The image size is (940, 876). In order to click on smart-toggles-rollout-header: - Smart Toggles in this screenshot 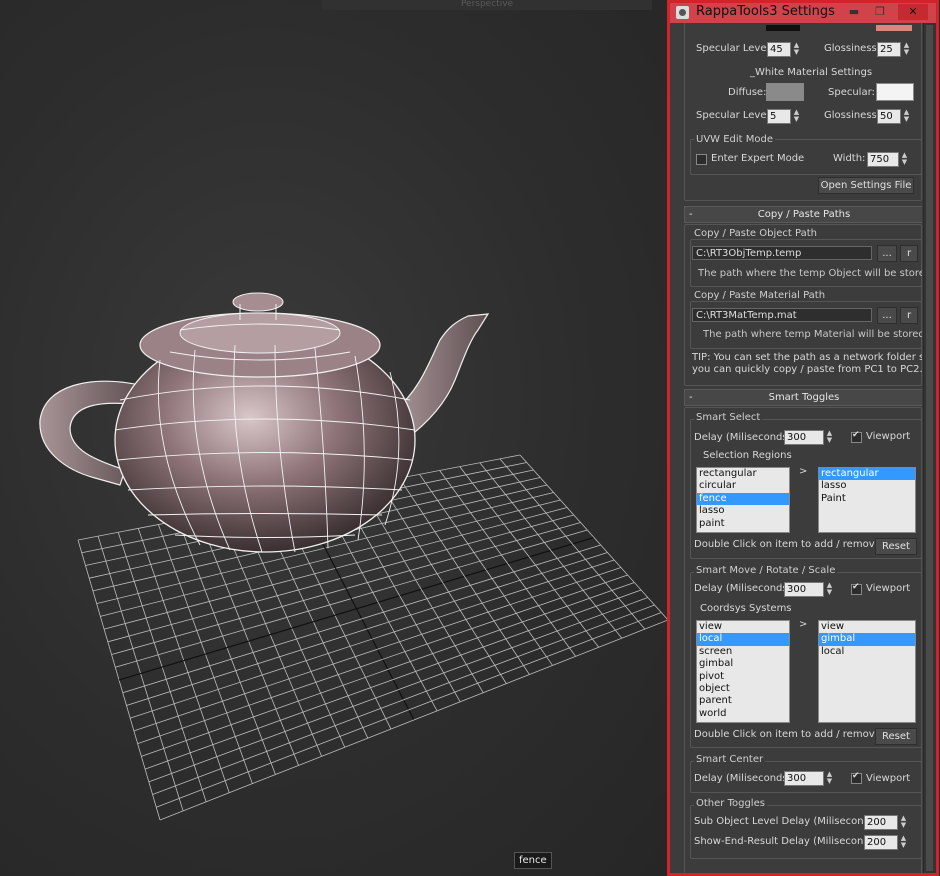, I will do `click(803, 397)`.